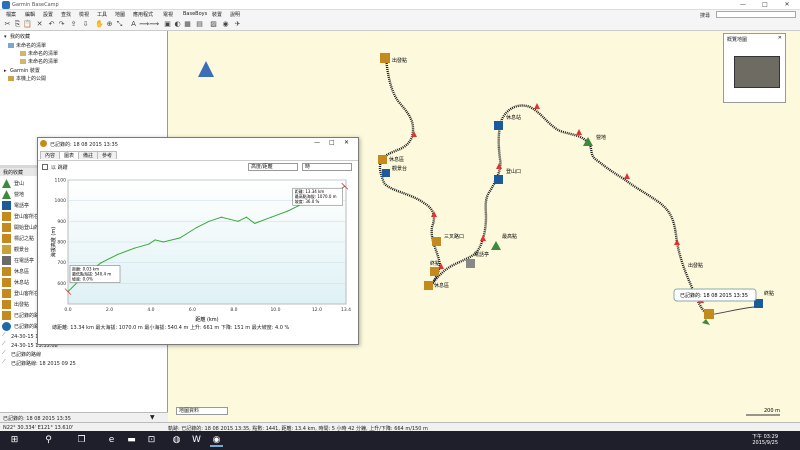 The width and height of the screenshot is (800, 450). Describe the element at coordinates (756, 14) in the screenshot. I see `search-input` at that location.